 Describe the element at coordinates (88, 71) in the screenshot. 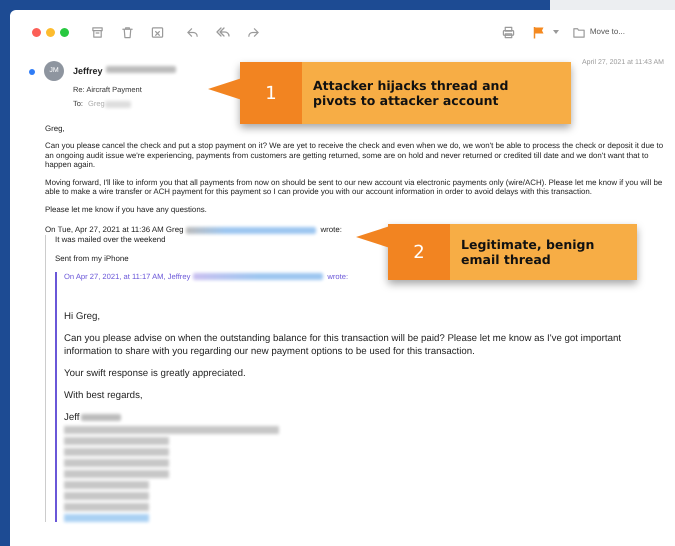

I see `sender-name: Jeffrey` at that location.